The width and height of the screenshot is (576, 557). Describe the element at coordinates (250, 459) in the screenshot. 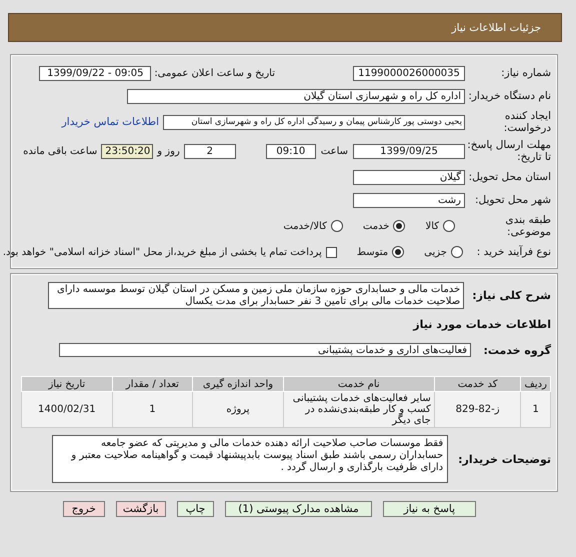

I see `buyer-notes-field: فقط موسسات صاحب صلاحیت ارائه دهنده خدمات مالی و مدیریتی که عضو جامعه حسابداران رسمی باشند طبق اسناد پیوست بابدپیشنهاد قیمت و گواهینامه صلاحیت معتبر و دارای ظرفیت بارگذاری و ارسال گردد .` at that location.